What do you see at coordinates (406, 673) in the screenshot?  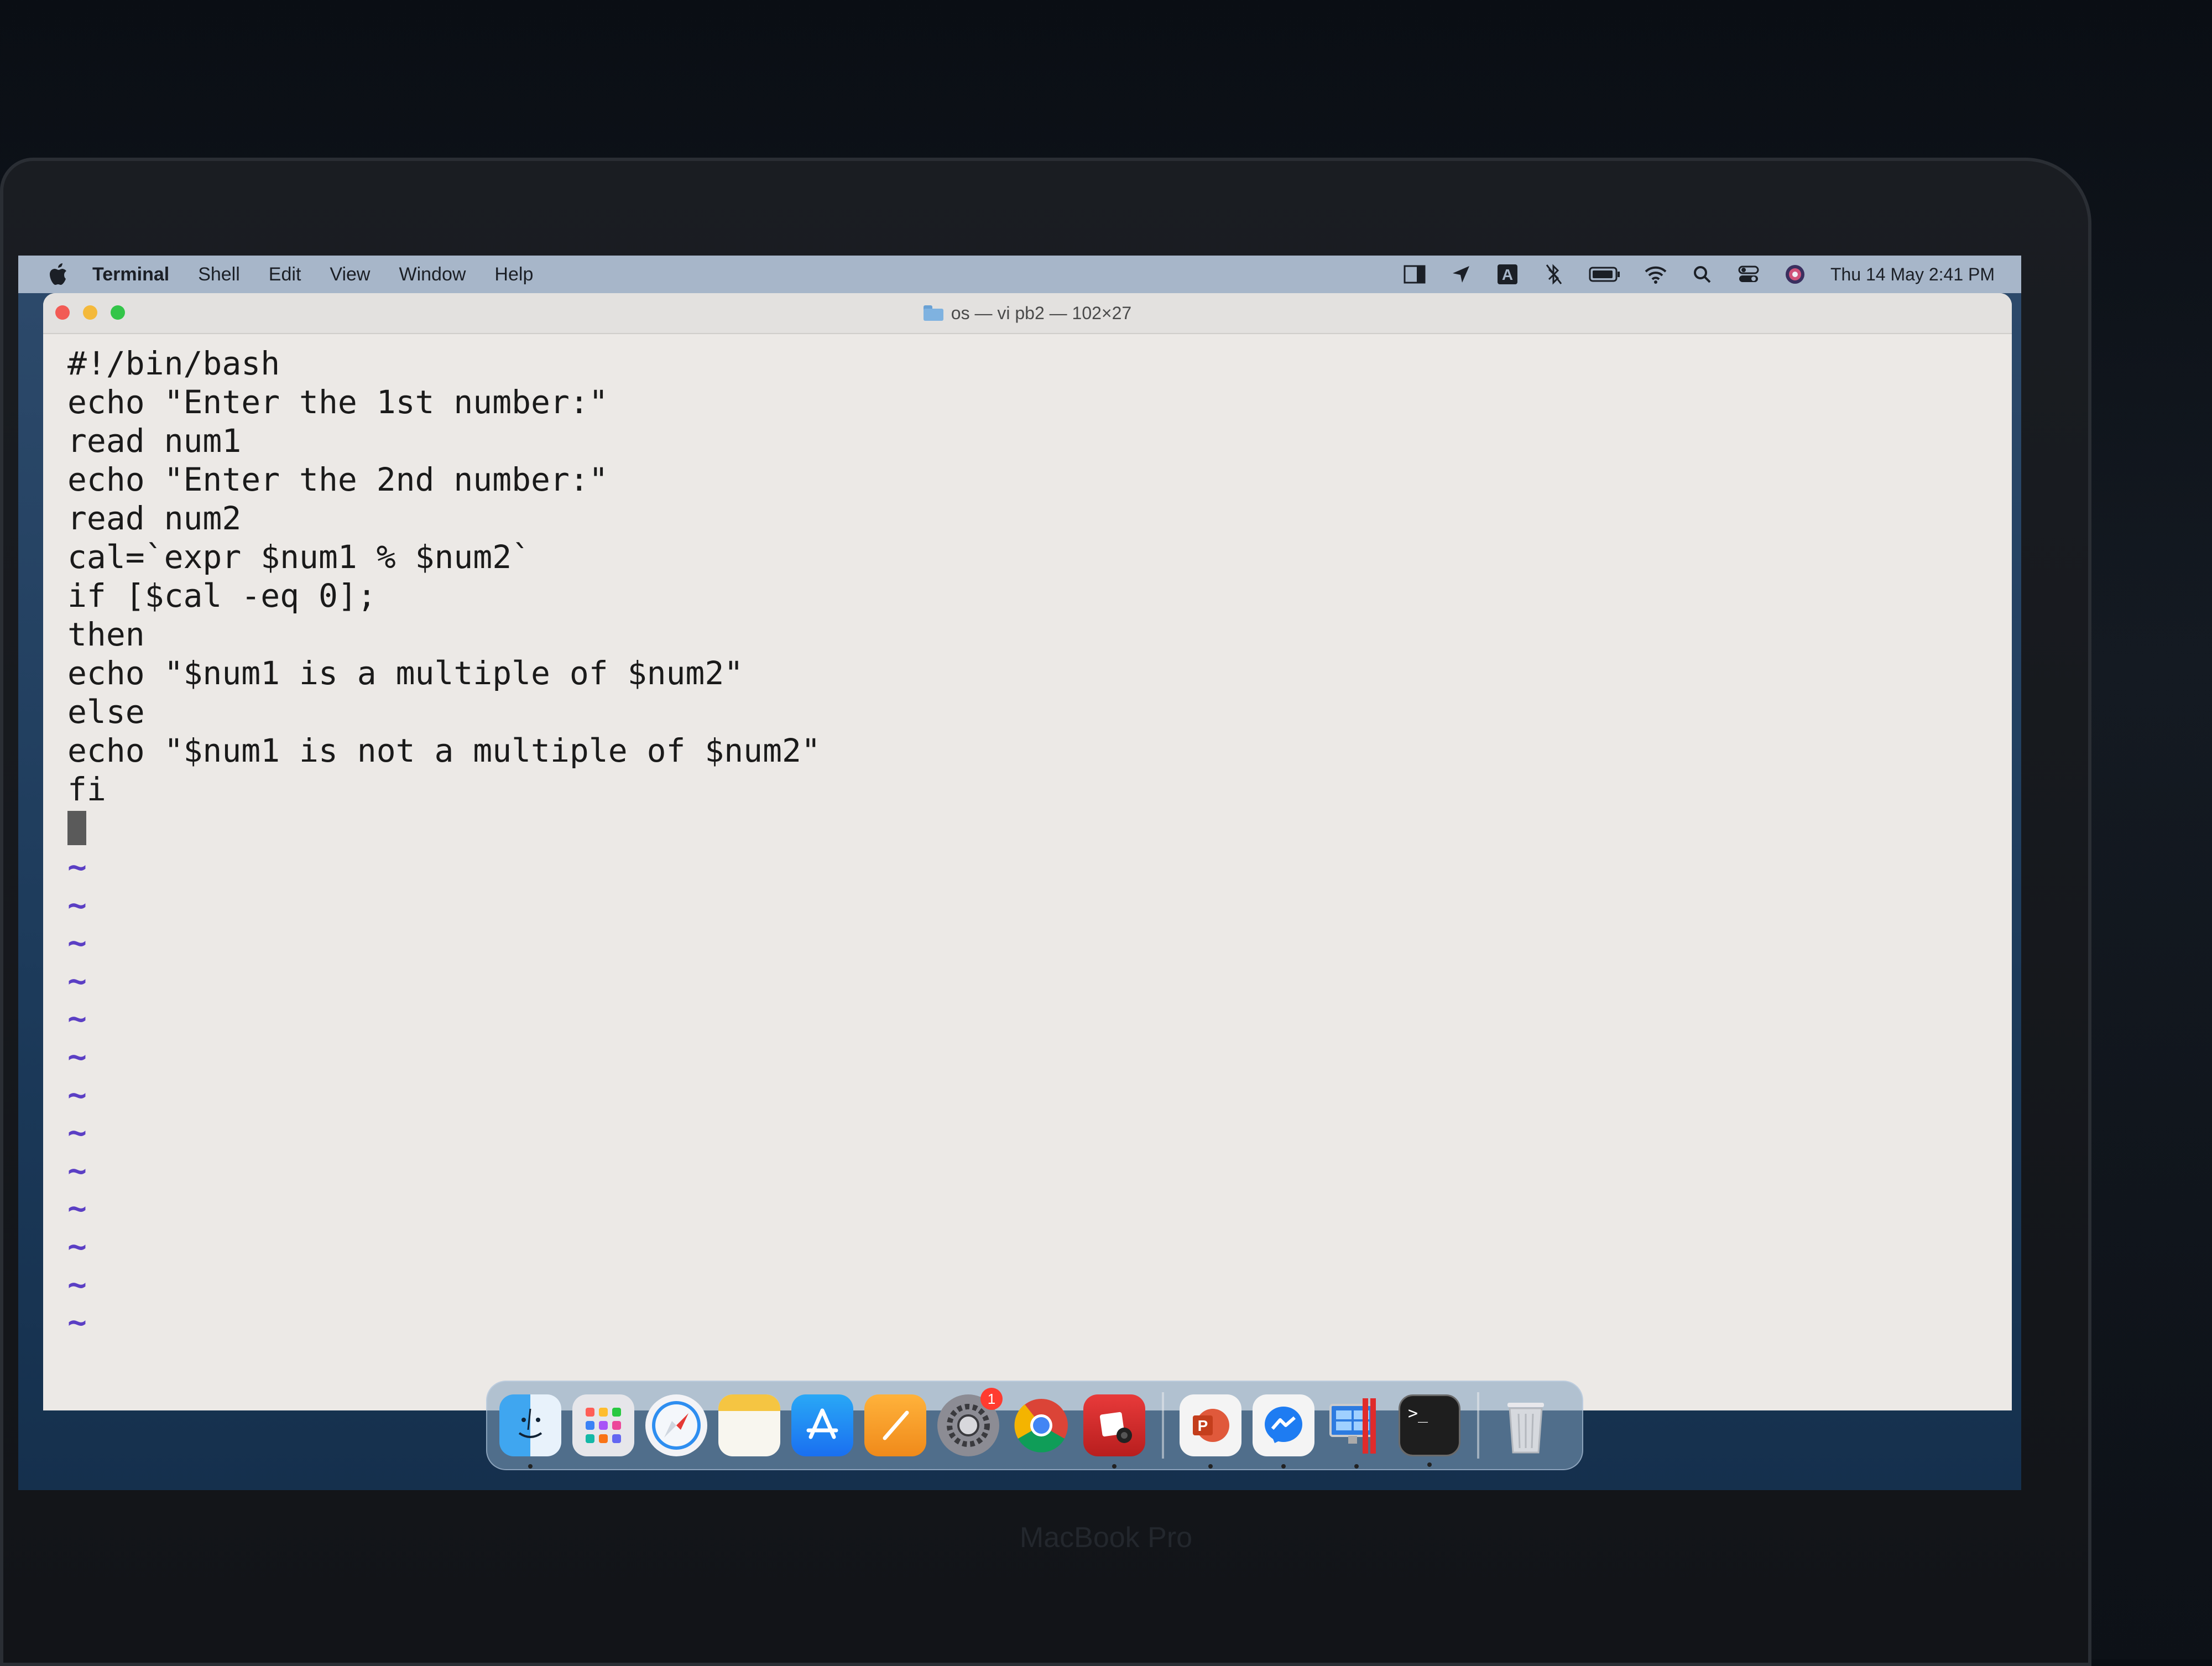 I see `code-line: echo "$num1 is a multiple of $num2"` at bounding box center [406, 673].